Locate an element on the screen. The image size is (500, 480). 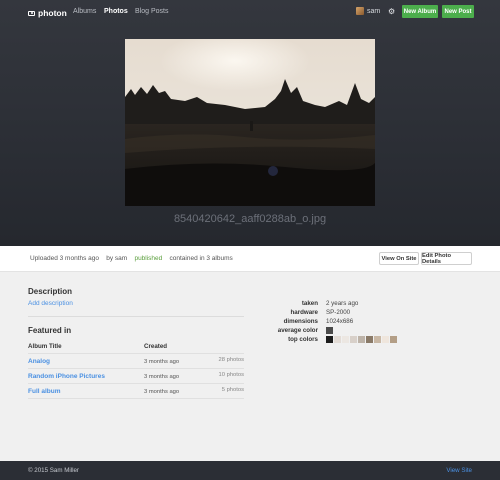
albums-count-text: contained in 3 albums is located at coordinates (201, 258).